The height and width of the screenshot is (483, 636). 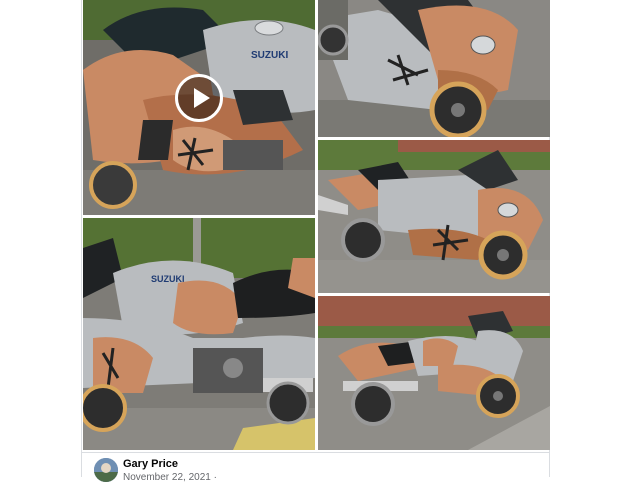 What do you see at coordinates (321, 469) in the screenshot?
I see `post-author-row: Gary Price November 22, 2021 ·` at bounding box center [321, 469].